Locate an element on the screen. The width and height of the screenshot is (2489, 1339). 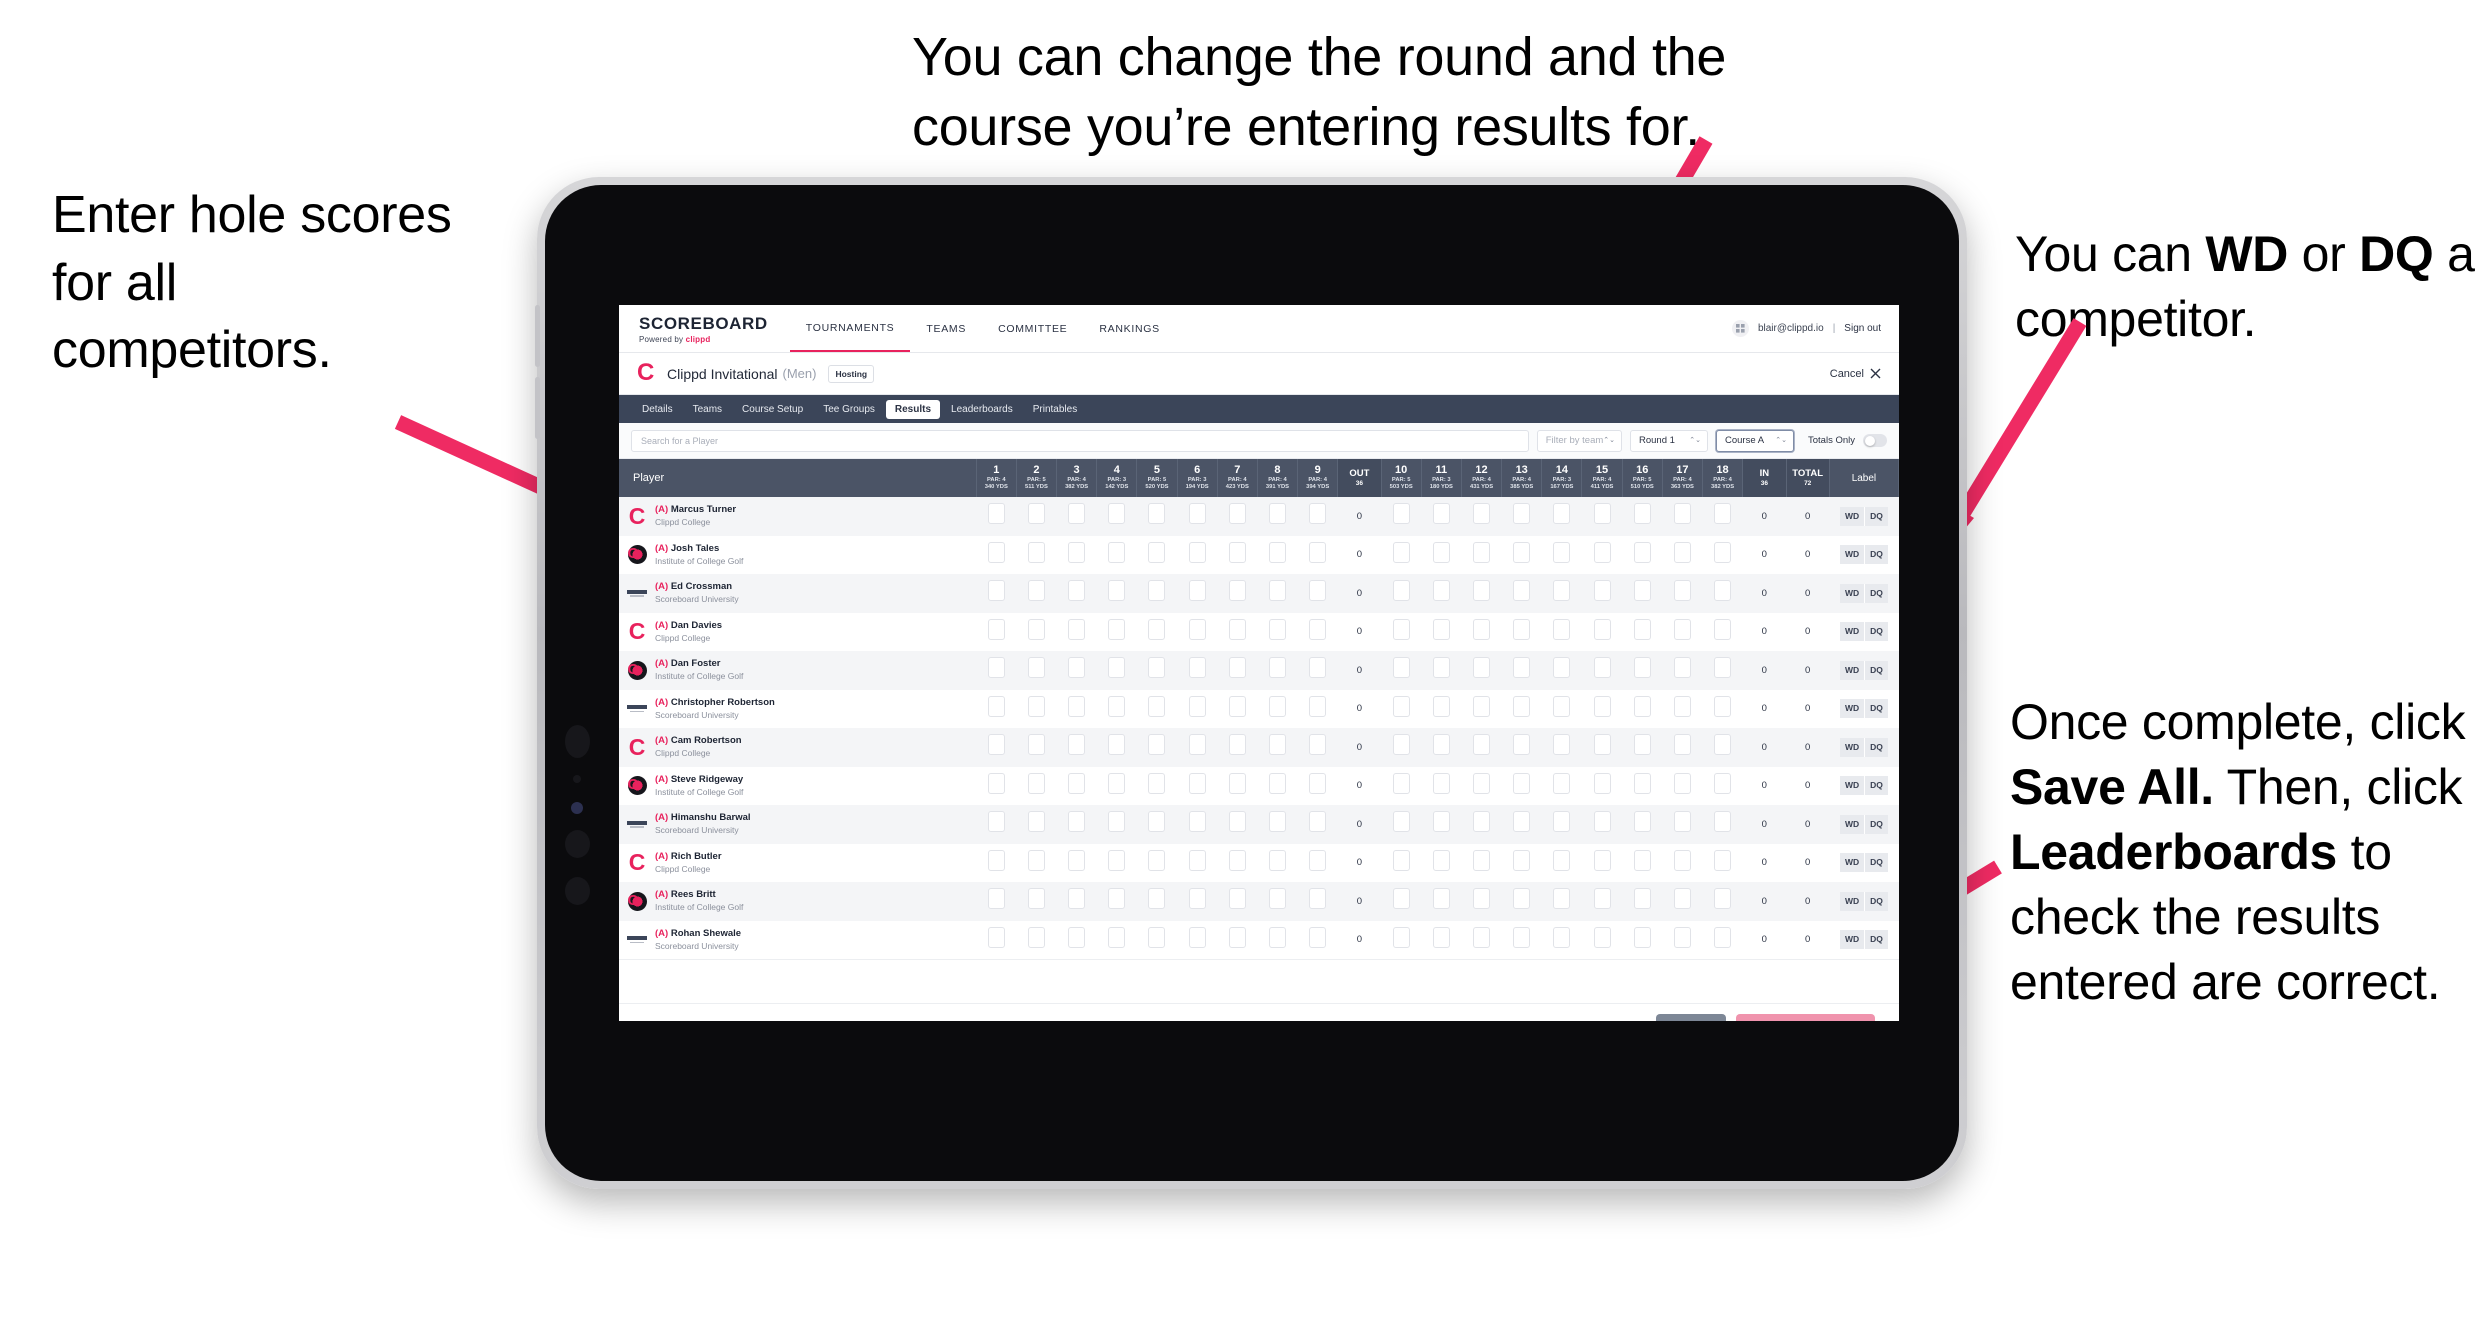
nav-teams: TEAMS is located at coordinates (946, 328).